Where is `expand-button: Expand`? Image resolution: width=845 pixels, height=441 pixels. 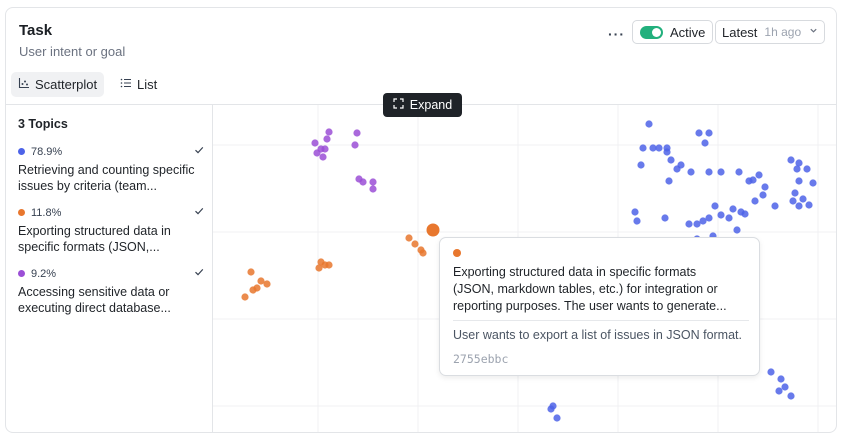 expand-button: Expand is located at coordinates (422, 105).